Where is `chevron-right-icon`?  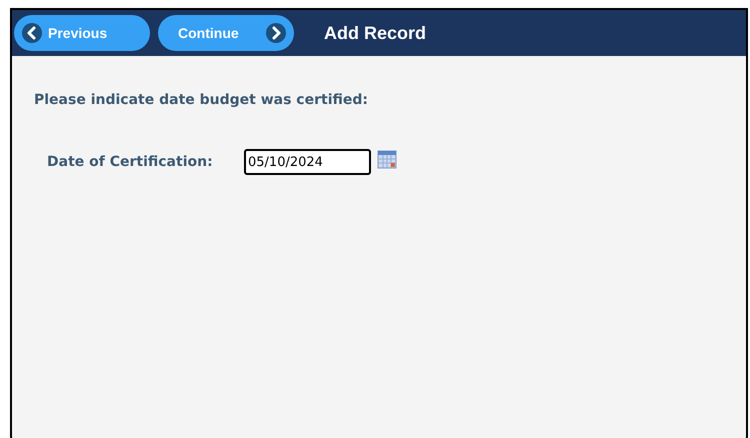
chevron-right-icon is located at coordinates (276, 33).